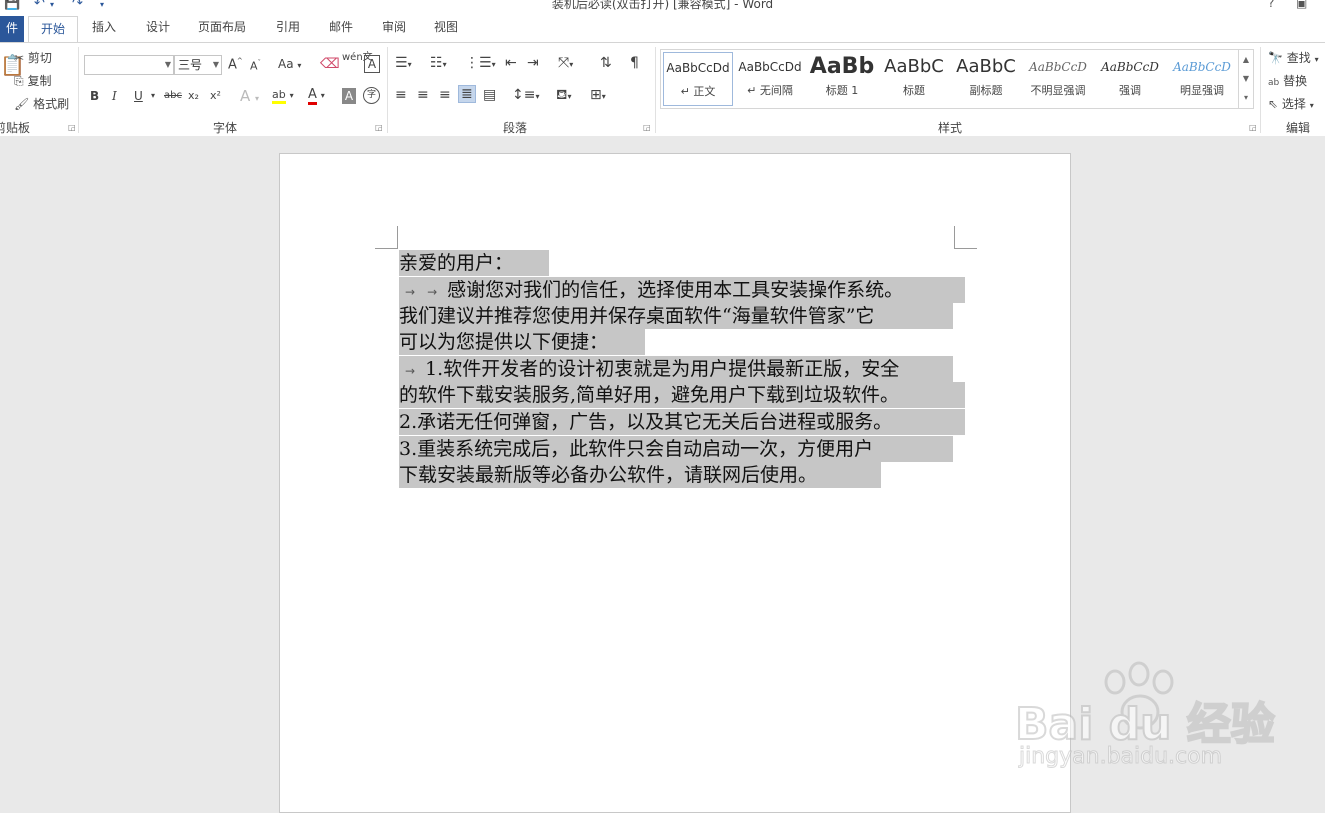 The width and height of the screenshot is (1325, 813). What do you see at coordinates (1274, 83) in the screenshot?
I see `replace-icon: ab` at bounding box center [1274, 83].